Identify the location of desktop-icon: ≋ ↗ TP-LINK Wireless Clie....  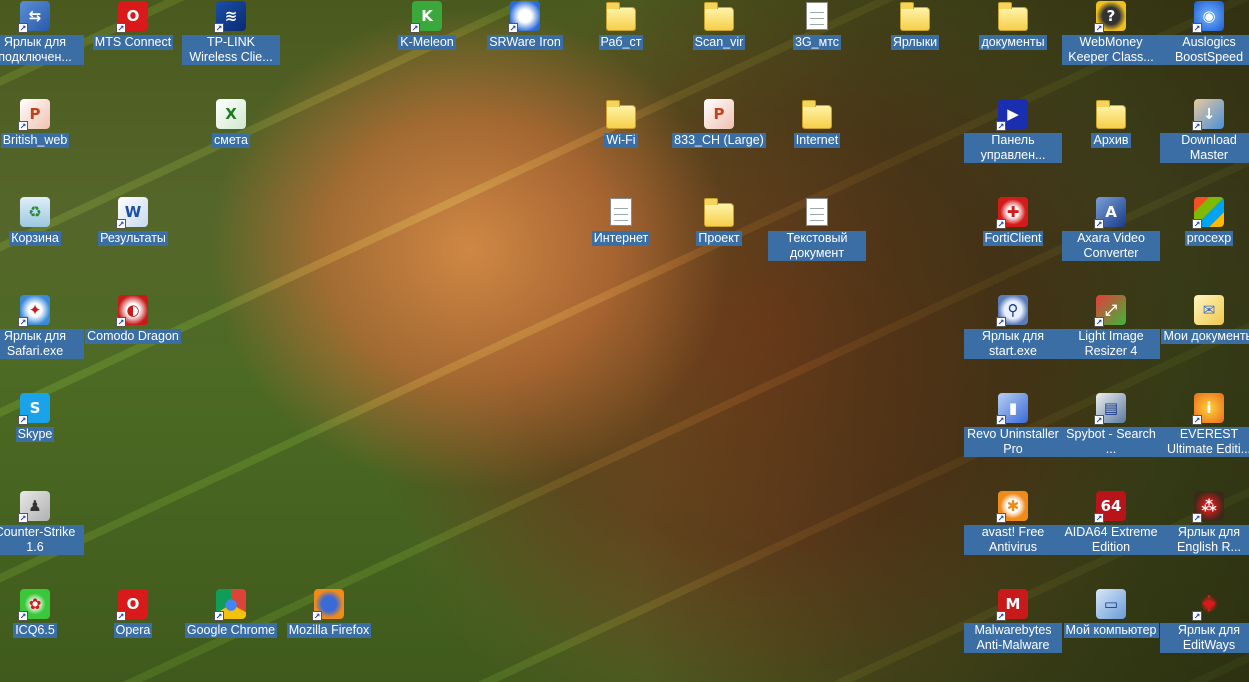
(231, 32).